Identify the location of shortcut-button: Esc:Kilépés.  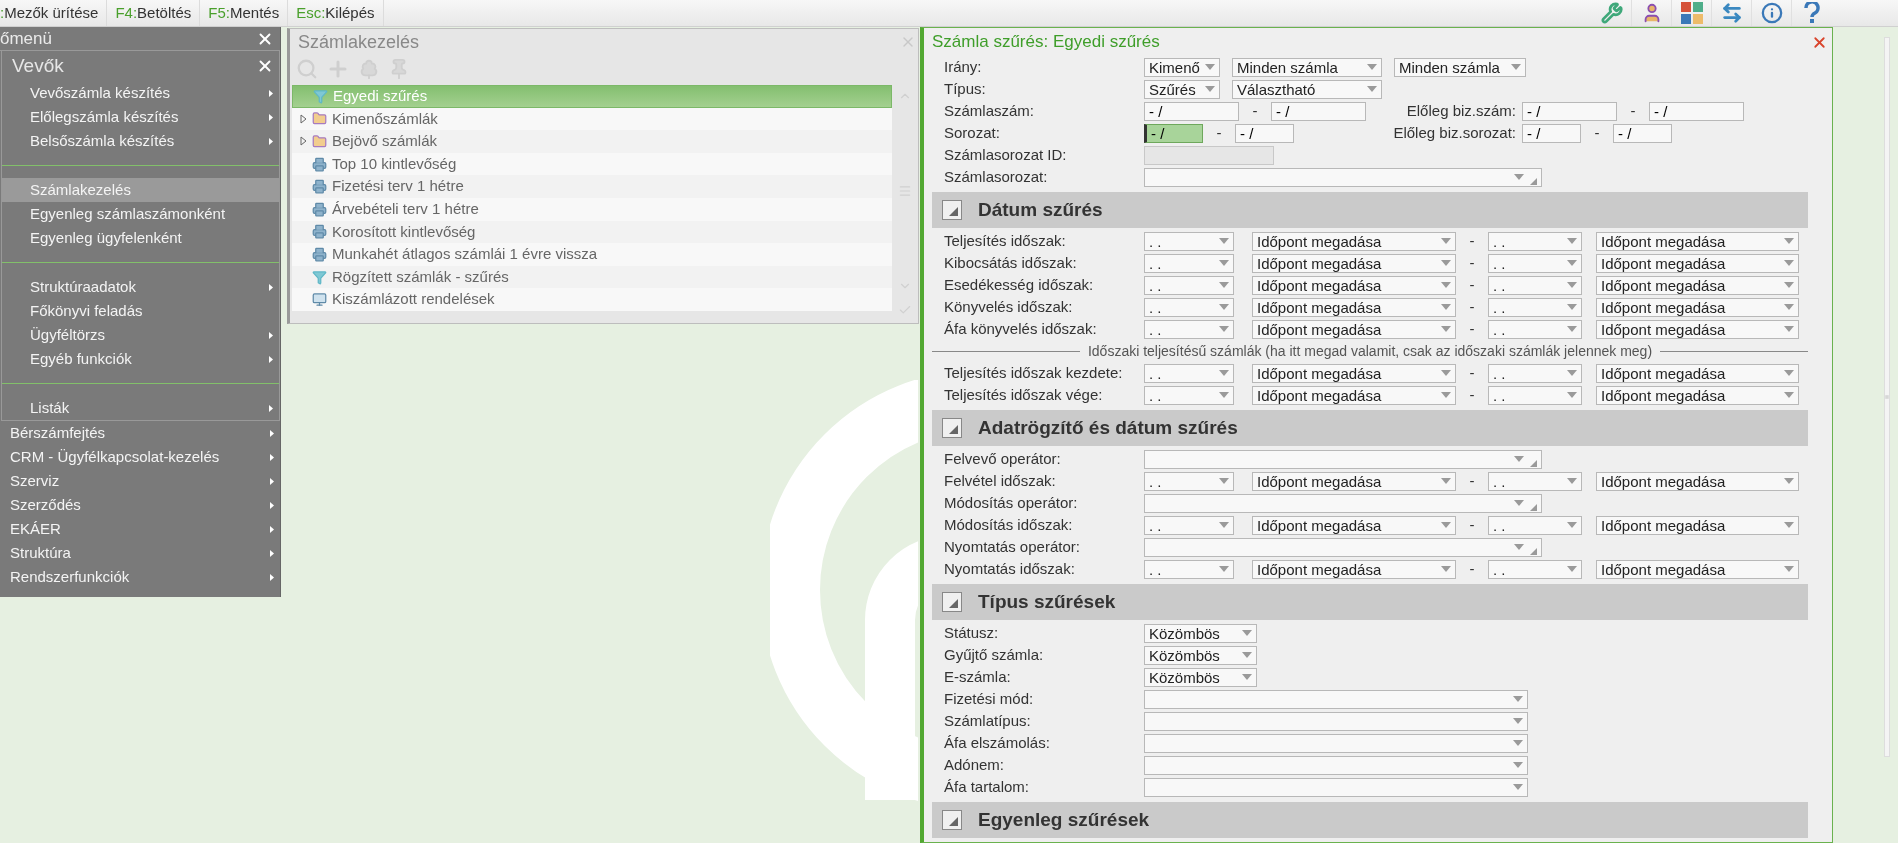
(336, 13).